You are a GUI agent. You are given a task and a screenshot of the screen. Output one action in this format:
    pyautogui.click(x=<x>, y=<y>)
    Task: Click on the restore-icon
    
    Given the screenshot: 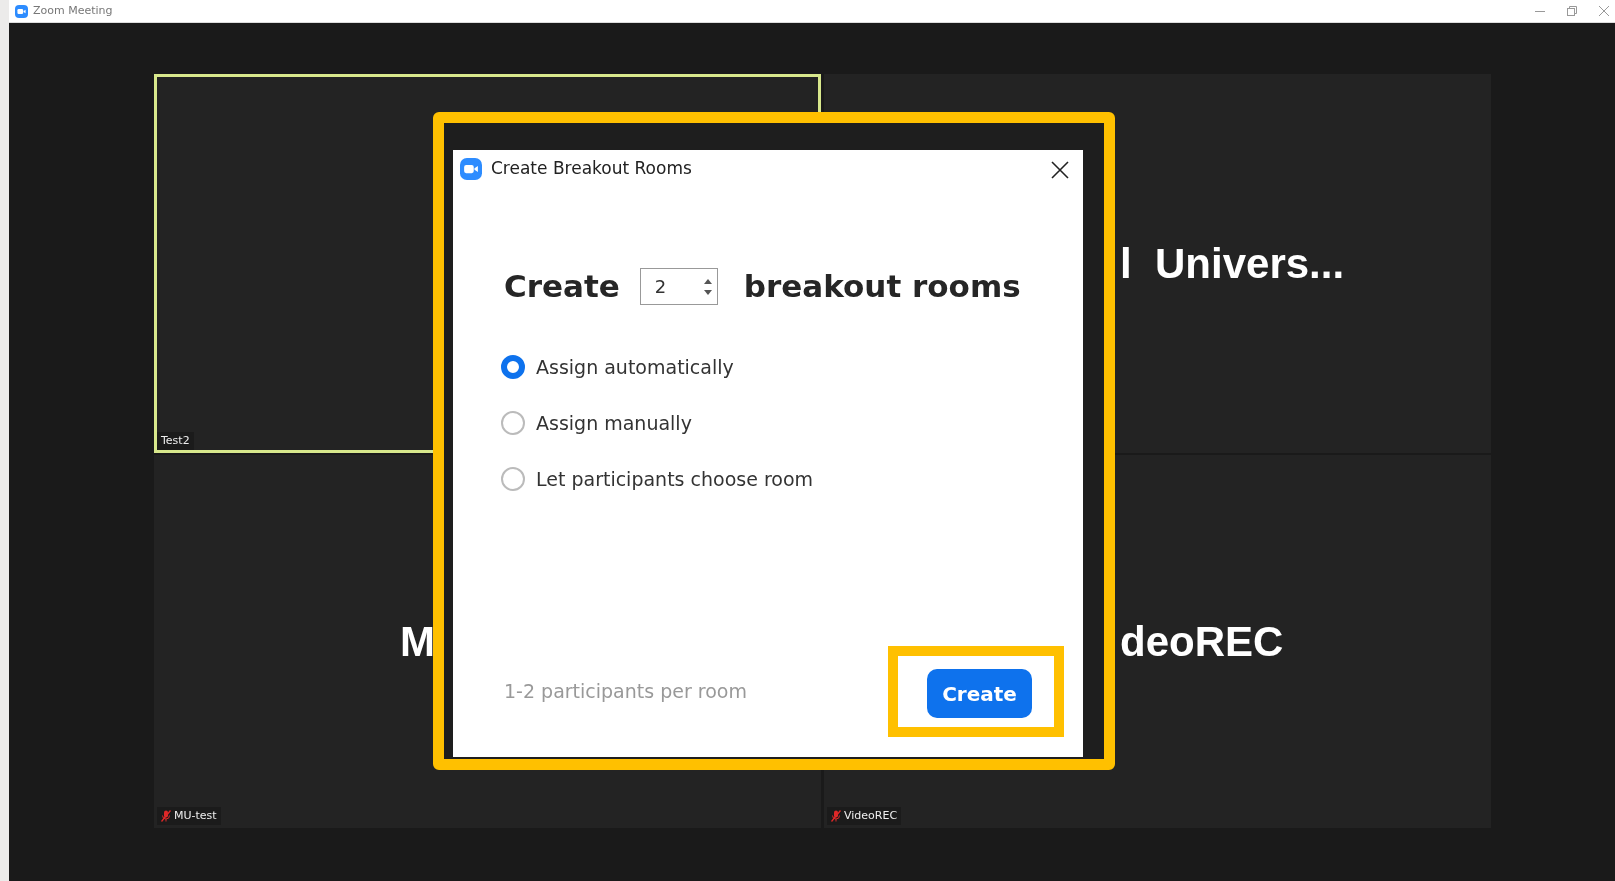 What is the action you would take?
    pyautogui.click(x=1572, y=11)
    